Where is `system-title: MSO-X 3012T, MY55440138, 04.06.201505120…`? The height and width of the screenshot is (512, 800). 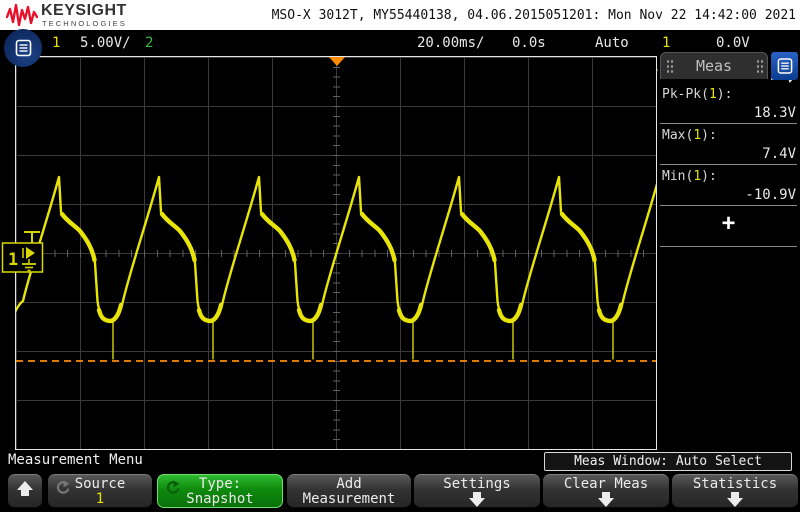
system-title: MSO-X 3012T, MY55440138, 04.06.201505120… is located at coordinates (533, 15).